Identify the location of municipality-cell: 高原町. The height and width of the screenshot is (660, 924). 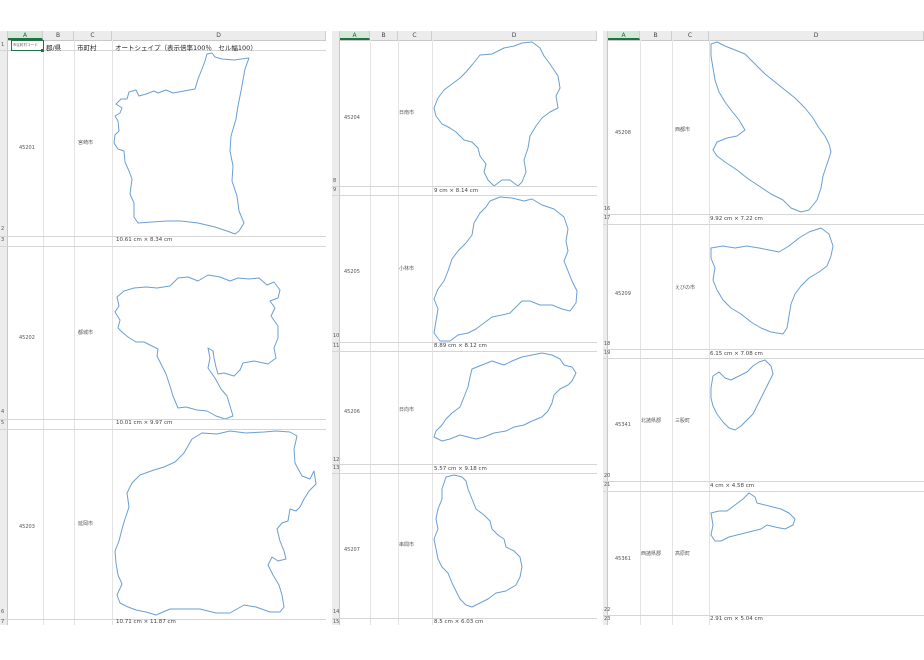
(683, 554).